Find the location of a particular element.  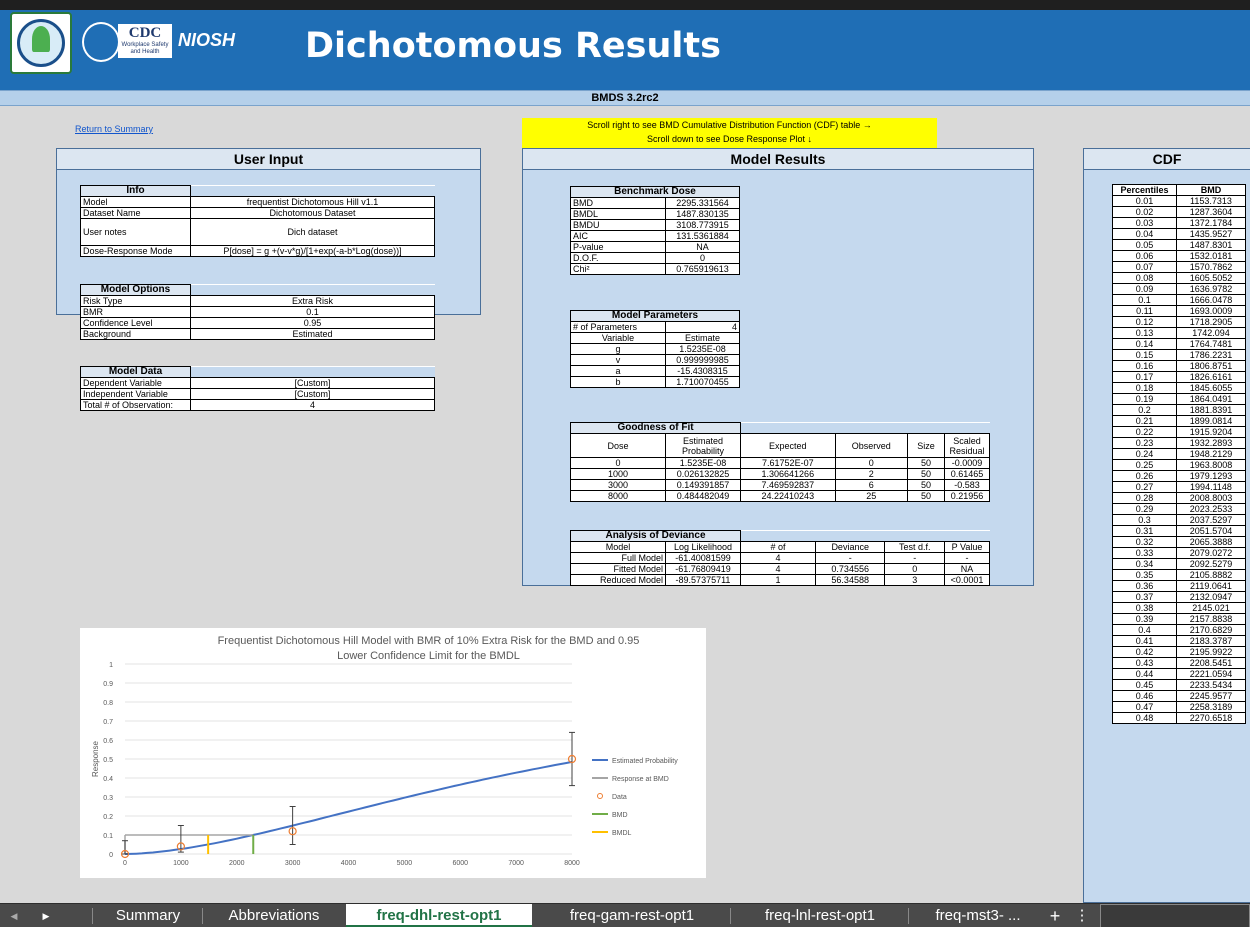

cdf-percentile: 0.2 is located at coordinates (1144, 410).